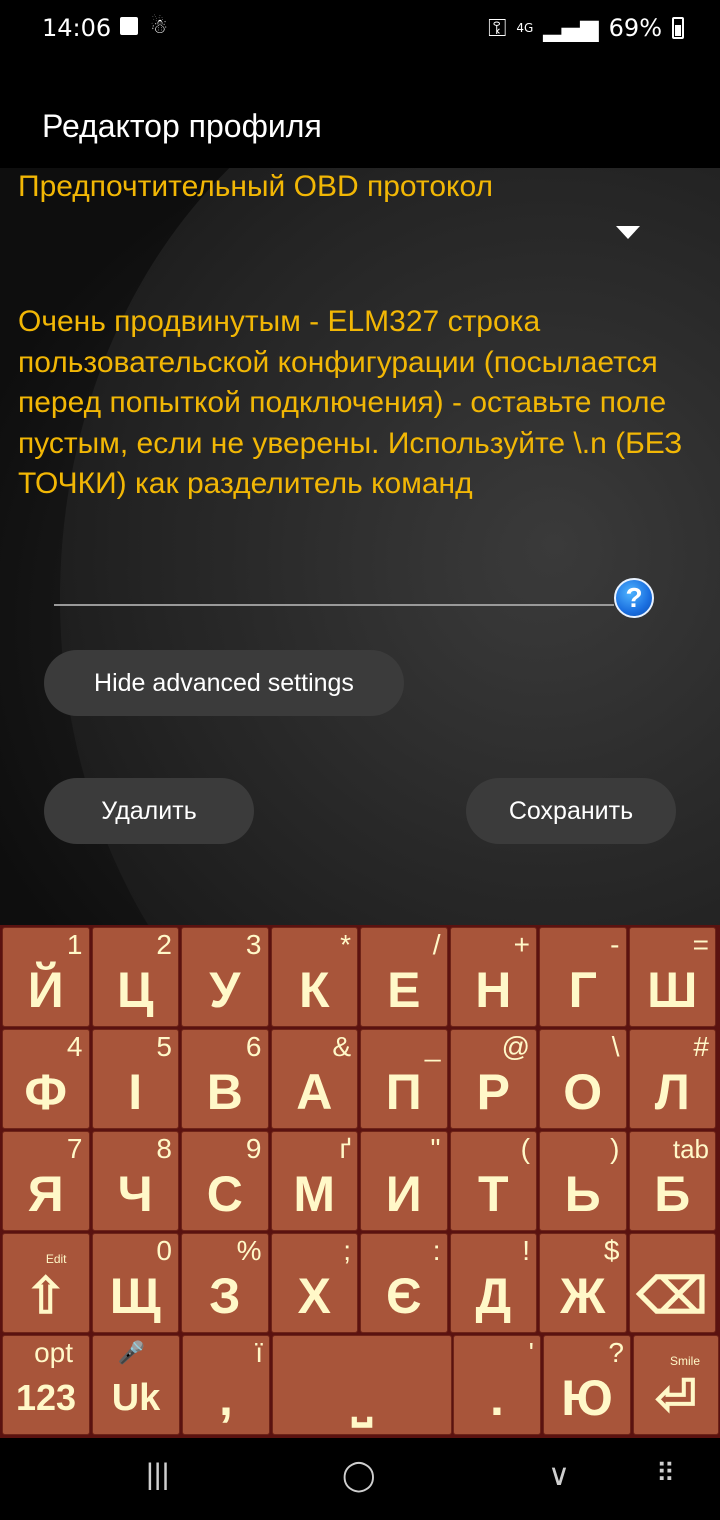 The image size is (720, 1520). Describe the element at coordinates (615, 1148) in the screenshot. I see `key-secondary-label: )` at that location.